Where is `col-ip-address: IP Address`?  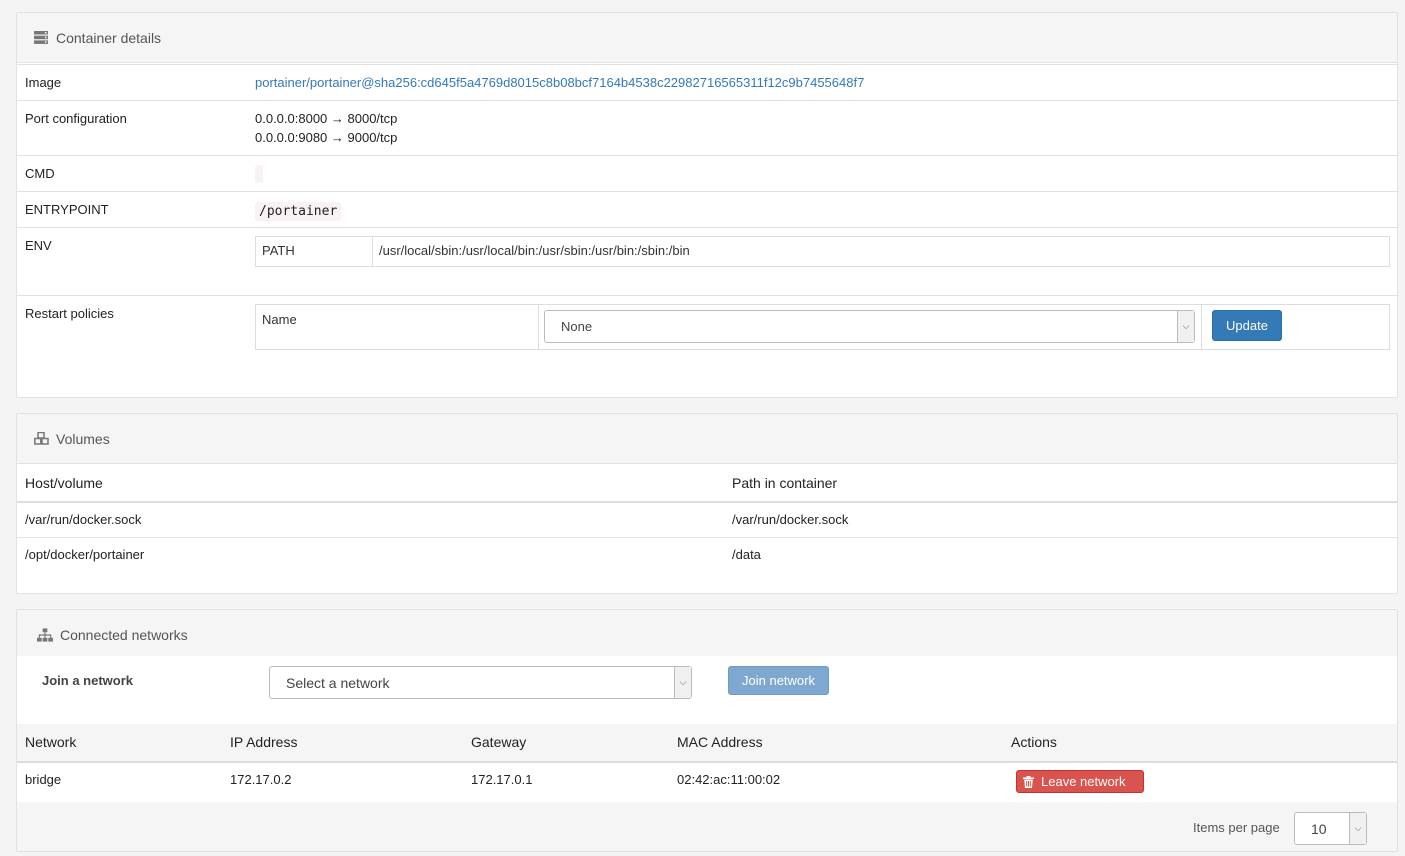
col-ip-address: IP Address is located at coordinates (264, 742).